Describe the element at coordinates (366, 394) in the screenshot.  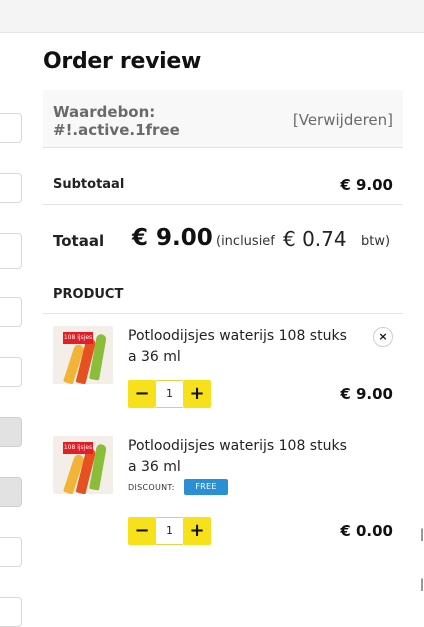
I see `item-price: € 9.00` at that location.